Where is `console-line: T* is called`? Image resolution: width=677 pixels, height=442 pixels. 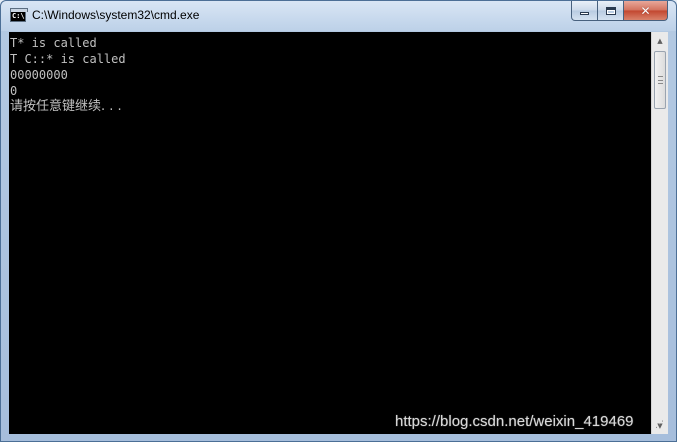 console-line: T* is called is located at coordinates (53, 43).